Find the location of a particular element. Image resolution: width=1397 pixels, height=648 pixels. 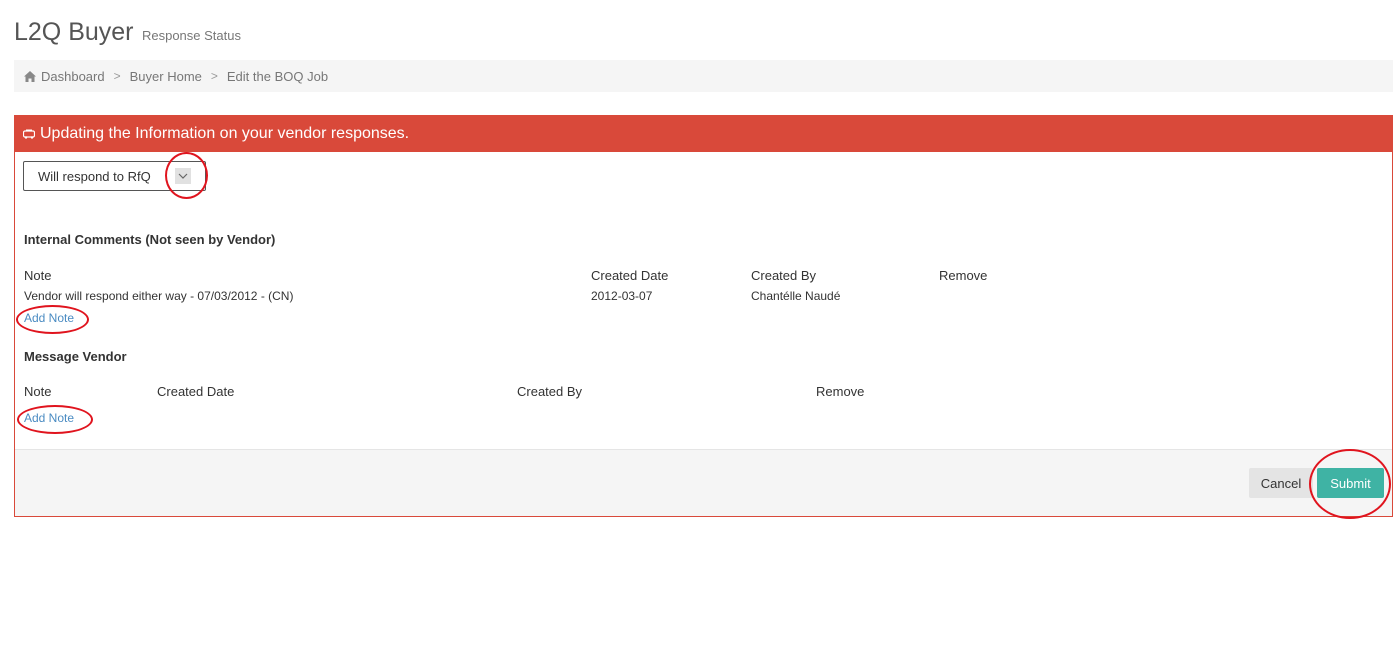

cab-icon is located at coordinates (29, 134).